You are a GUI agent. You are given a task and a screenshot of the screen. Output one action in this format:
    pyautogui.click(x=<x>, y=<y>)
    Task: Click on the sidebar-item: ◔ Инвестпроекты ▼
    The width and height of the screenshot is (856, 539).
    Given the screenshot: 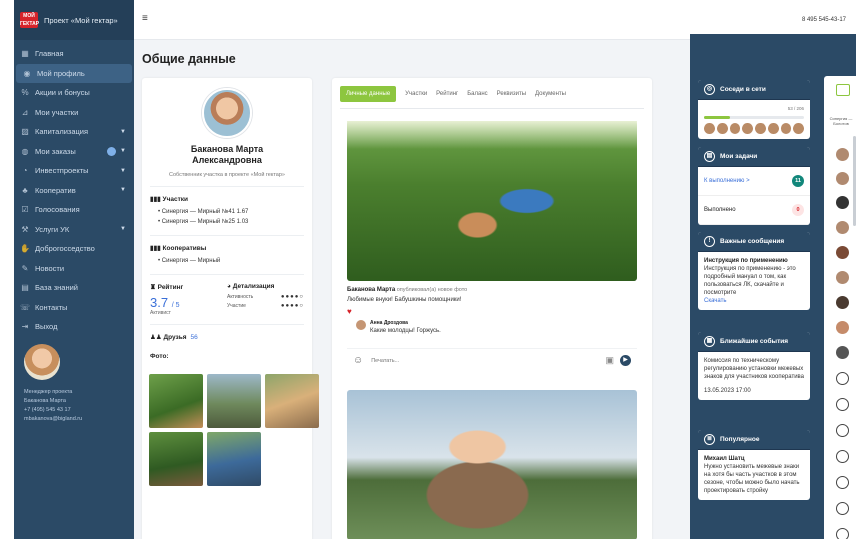 What is the action you would take?
    pyautogui.click(x=74, y=171)
    